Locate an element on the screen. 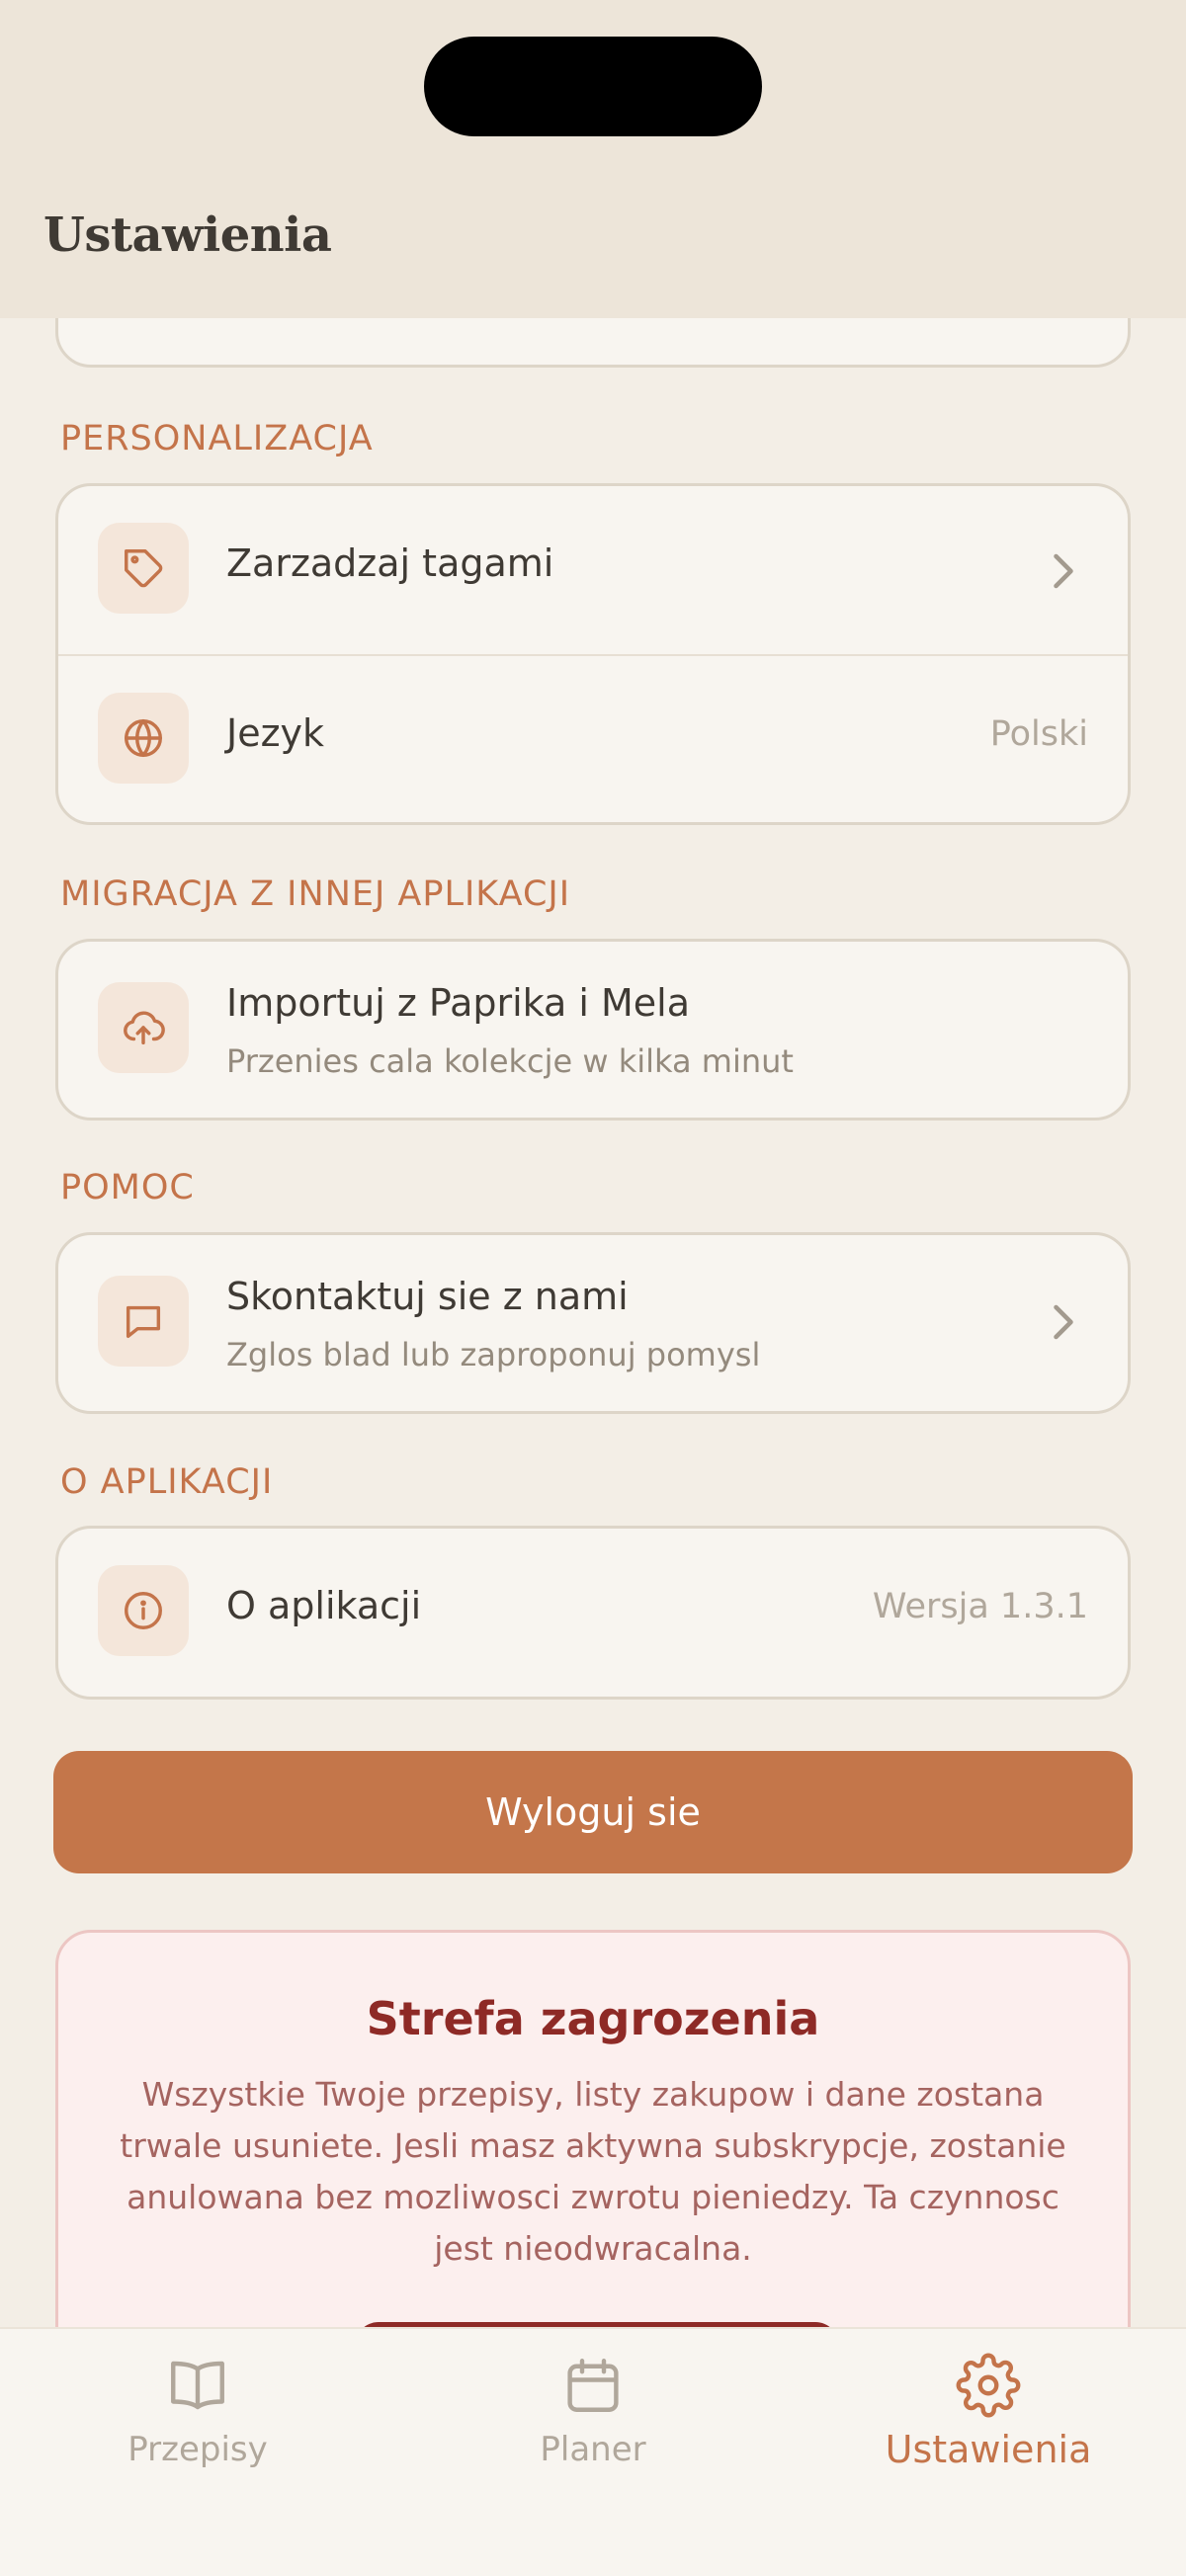 The image size is (1186, 2576). personalization-card: Zarzadzaj tagami Jezyk Polski is located at coordinates (593, 654).